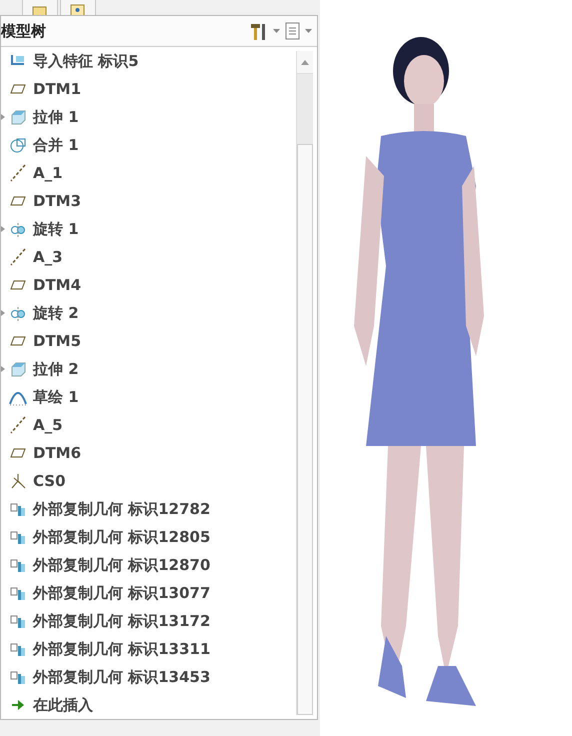 Image resolution: width=572 pixels, height=736 pixels. What do you see at coordinates (57, 341) in the screenshot?
I see `tree-item: DTM5` at bounding box center [57, 341].